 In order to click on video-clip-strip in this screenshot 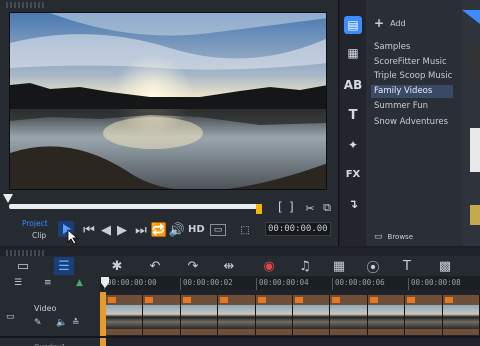, I will do `click(293, 315)`.